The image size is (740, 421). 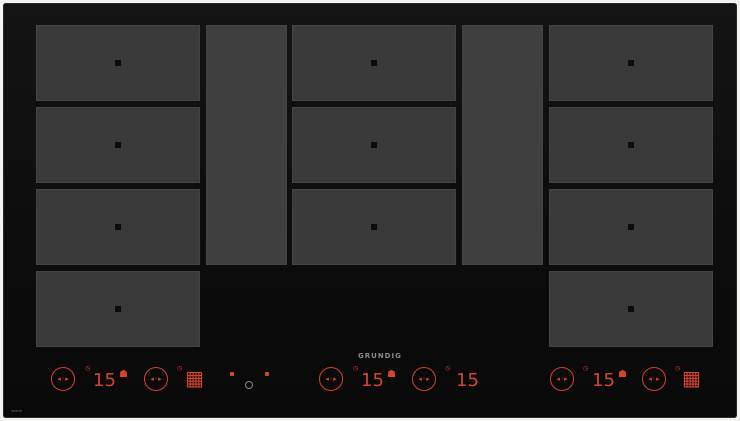 What do you see at coordinates (249, 385) in the screenshot?
I see `power-button-icon` at bounding box center [249, 385].